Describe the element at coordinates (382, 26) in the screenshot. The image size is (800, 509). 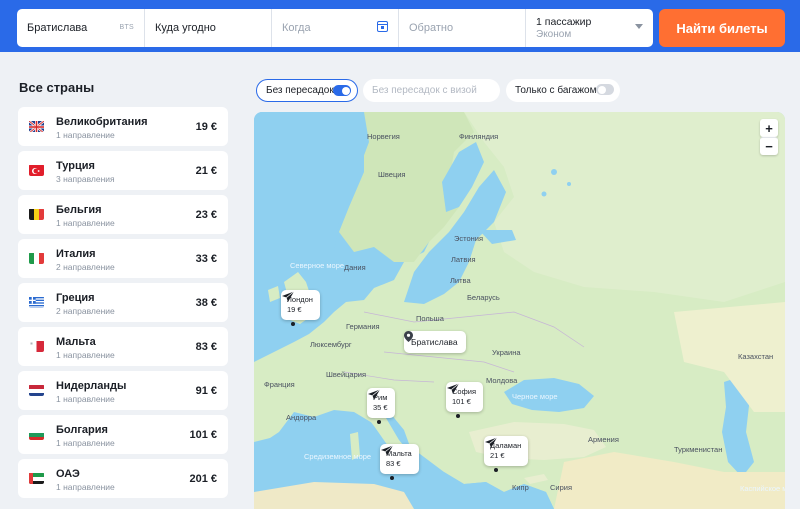
I see `calendar-icon` at that location.